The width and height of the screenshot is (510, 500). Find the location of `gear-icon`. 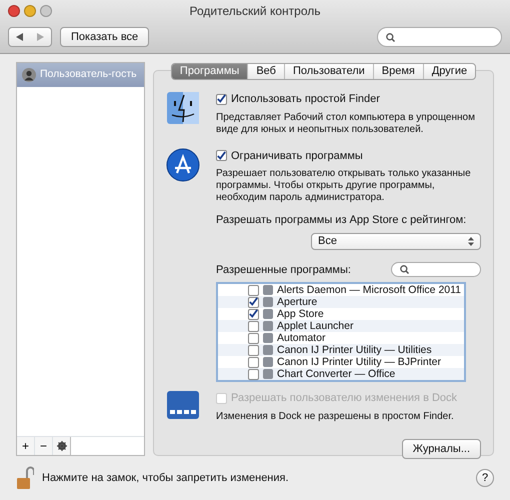

gear-icon is located at coordinates (61, 446).